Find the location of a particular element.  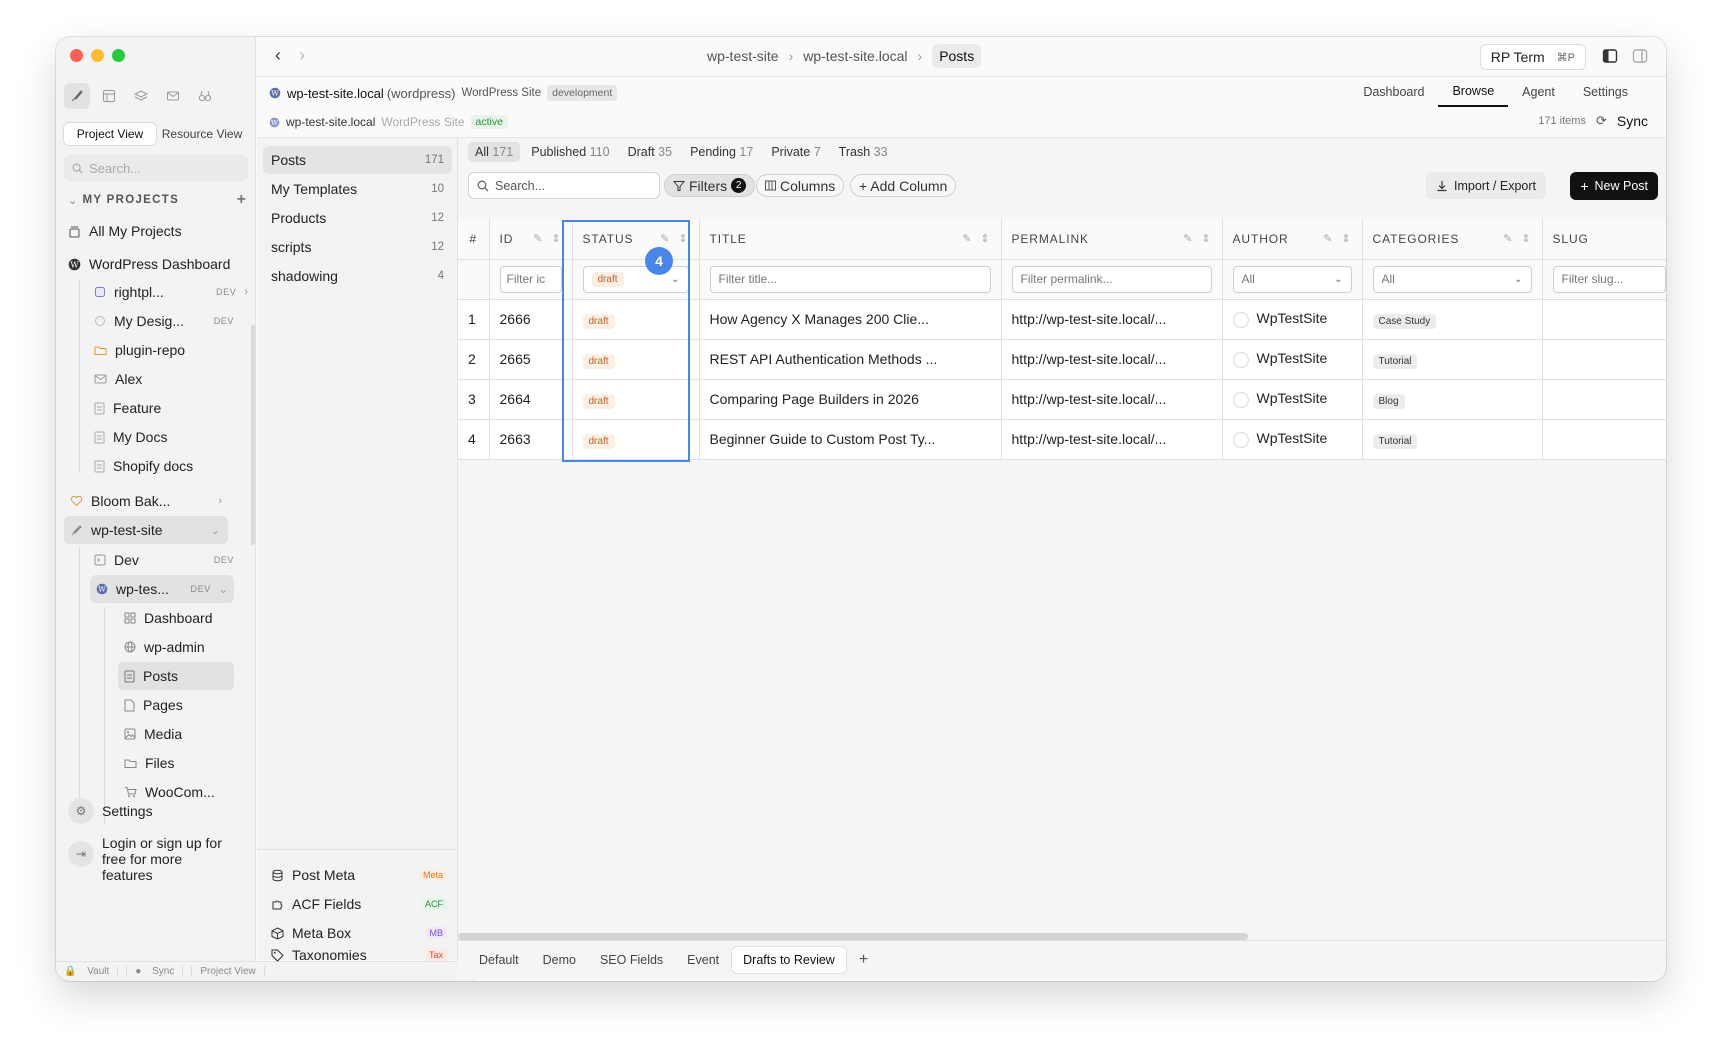

status-tab-draft: Draft 35 is located at coordinates (650, 152).